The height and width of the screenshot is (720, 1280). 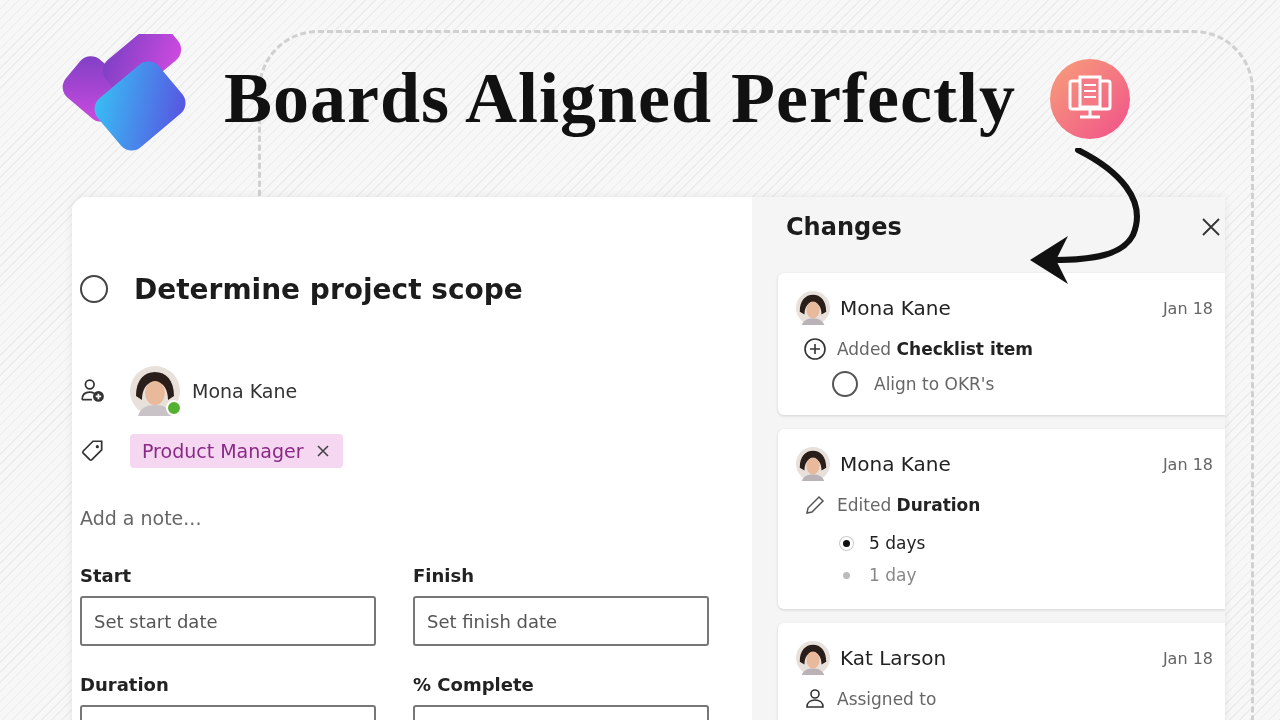 I want to click on value-text: 1 day, so click(x=893, y=575).